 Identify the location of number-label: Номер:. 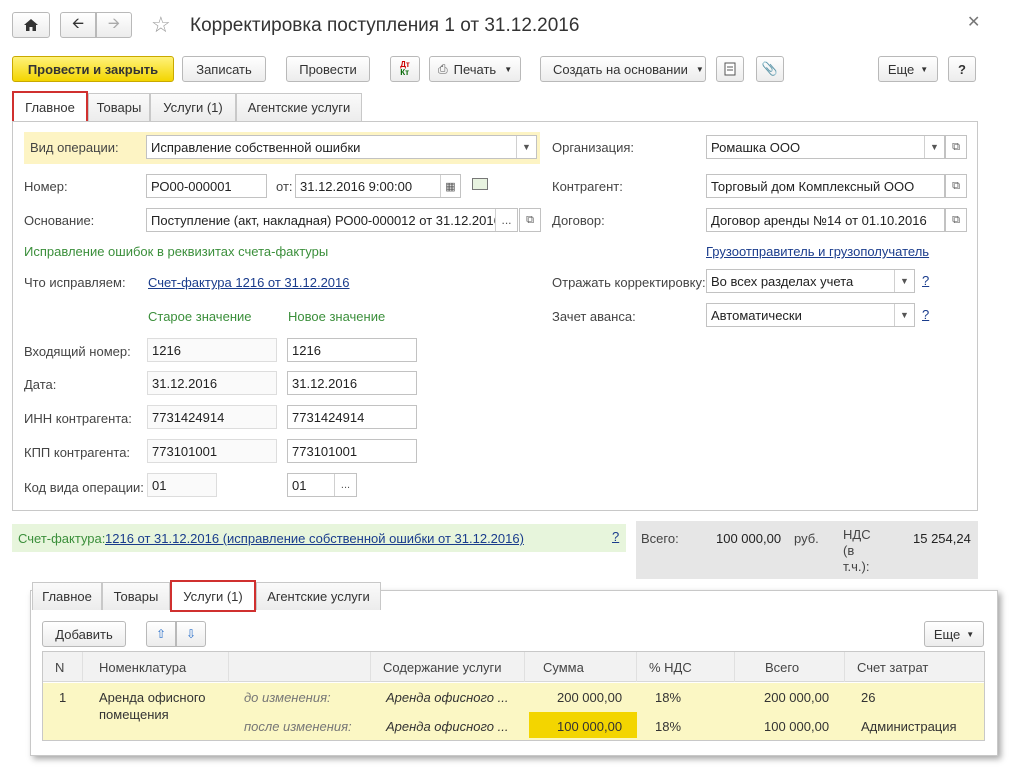
(46, 186).